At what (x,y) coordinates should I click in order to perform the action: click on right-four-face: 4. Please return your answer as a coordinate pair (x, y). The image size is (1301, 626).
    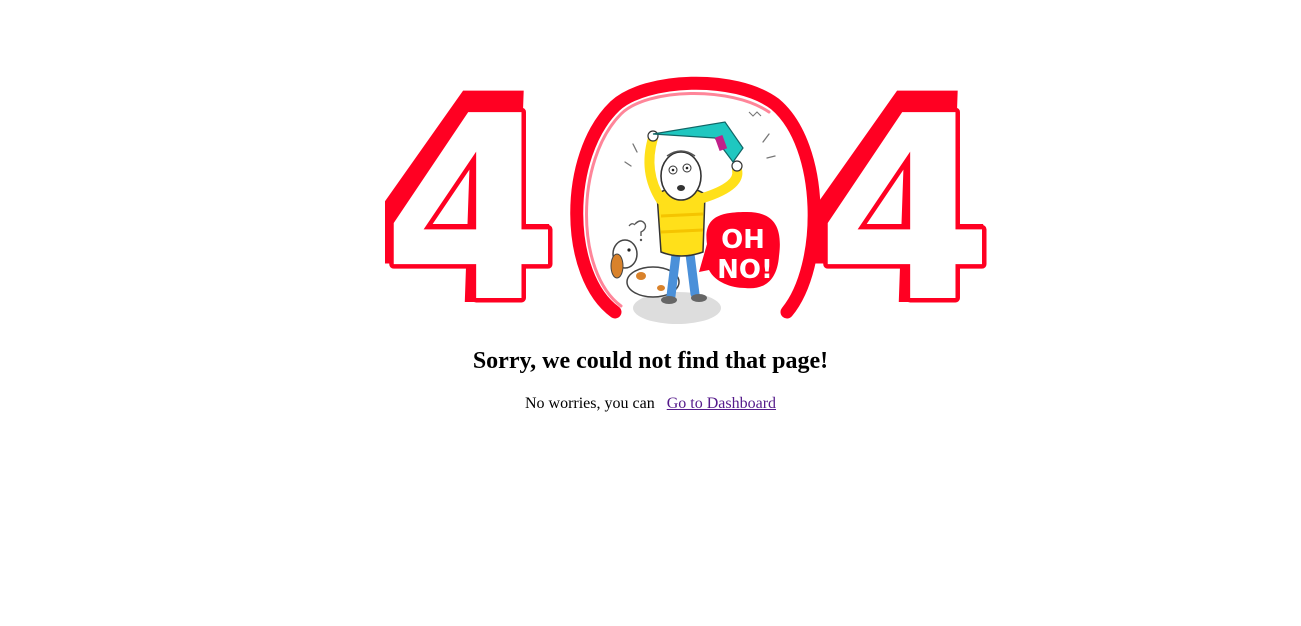
    Looking at the image, I should click on (901, 204).